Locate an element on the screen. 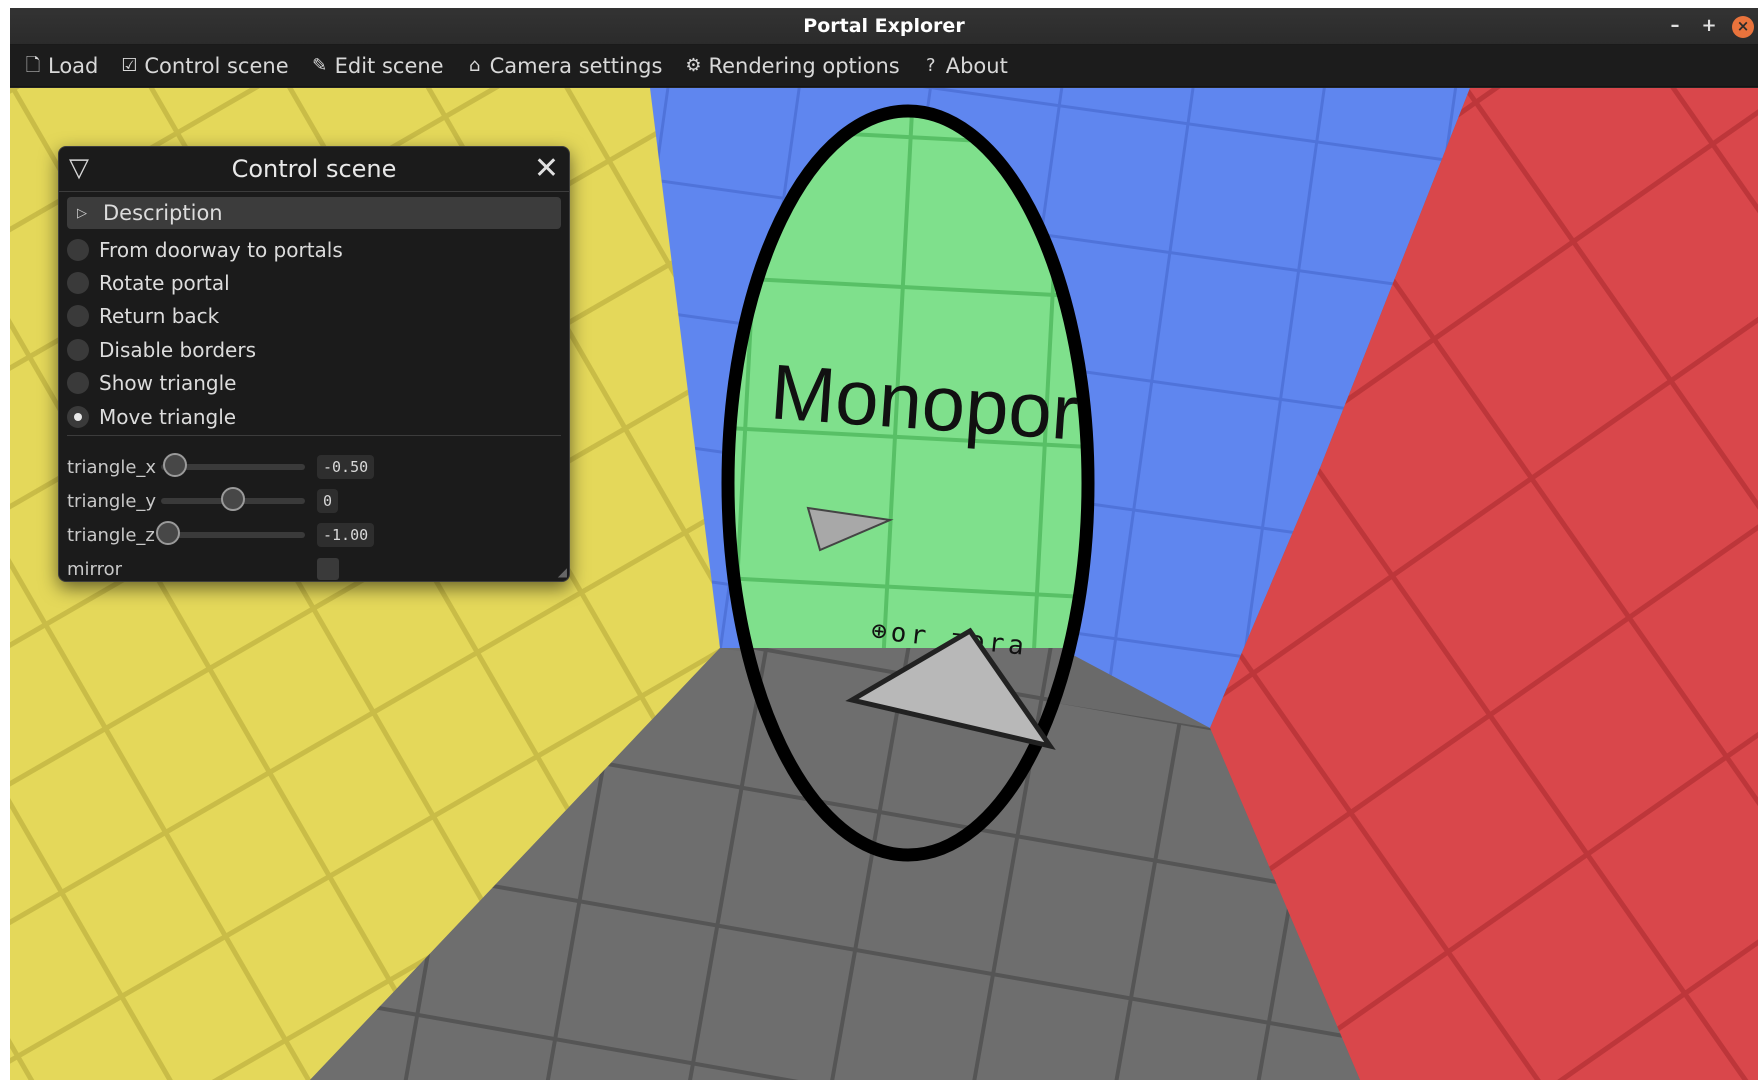  close-window-icon: × is located at coordinates (1743, 27).